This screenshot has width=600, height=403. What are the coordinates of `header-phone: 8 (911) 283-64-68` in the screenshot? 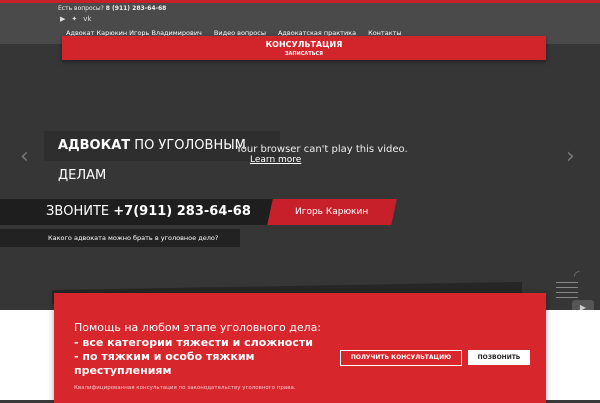 It's located at (136, 8).